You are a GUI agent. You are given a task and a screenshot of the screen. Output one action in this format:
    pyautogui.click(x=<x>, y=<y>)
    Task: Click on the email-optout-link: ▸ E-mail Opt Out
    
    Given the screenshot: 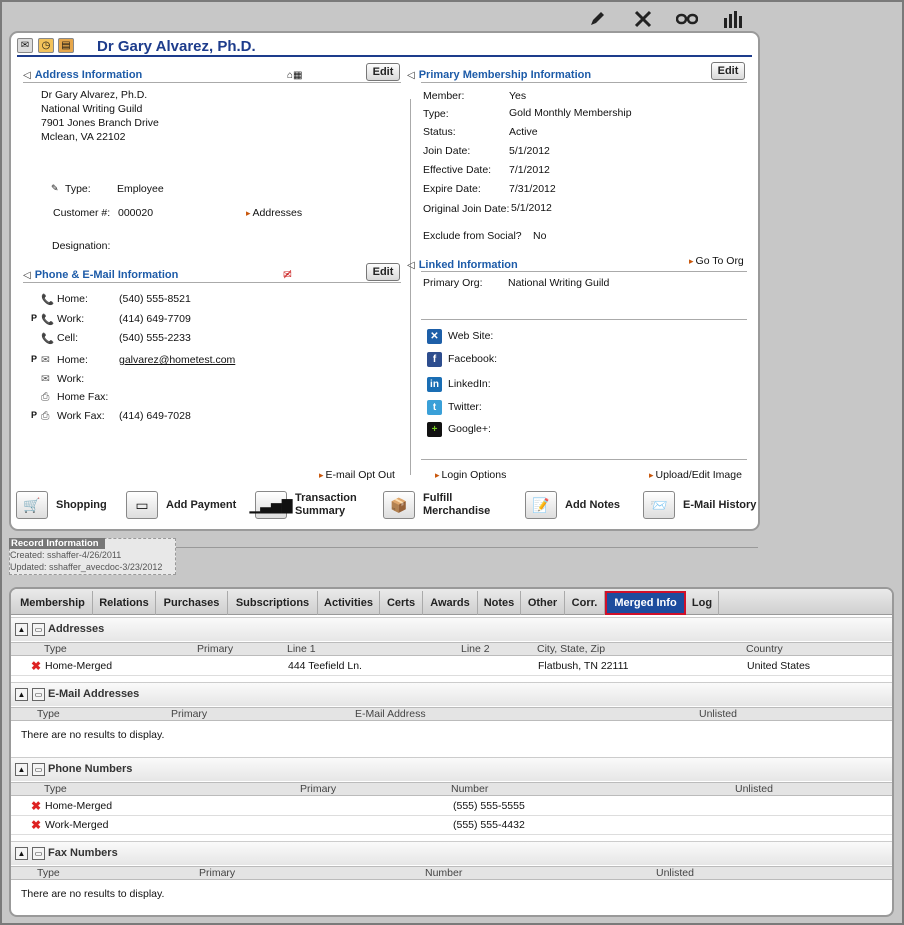 What is the action you would take?
    pyautogui.click(x=357, y=475)
    